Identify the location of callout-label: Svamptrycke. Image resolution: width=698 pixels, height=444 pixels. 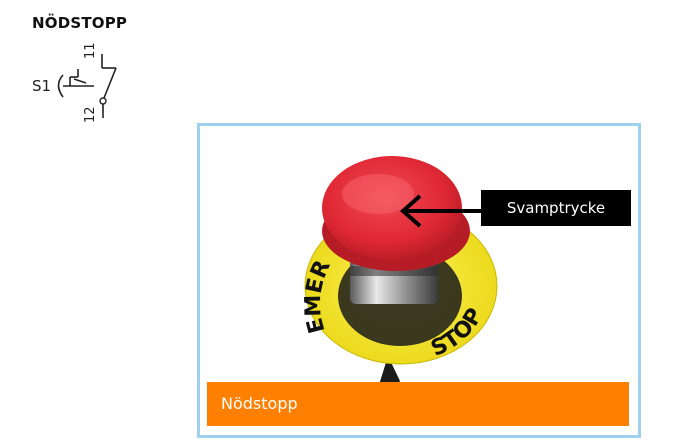
(556, 208).